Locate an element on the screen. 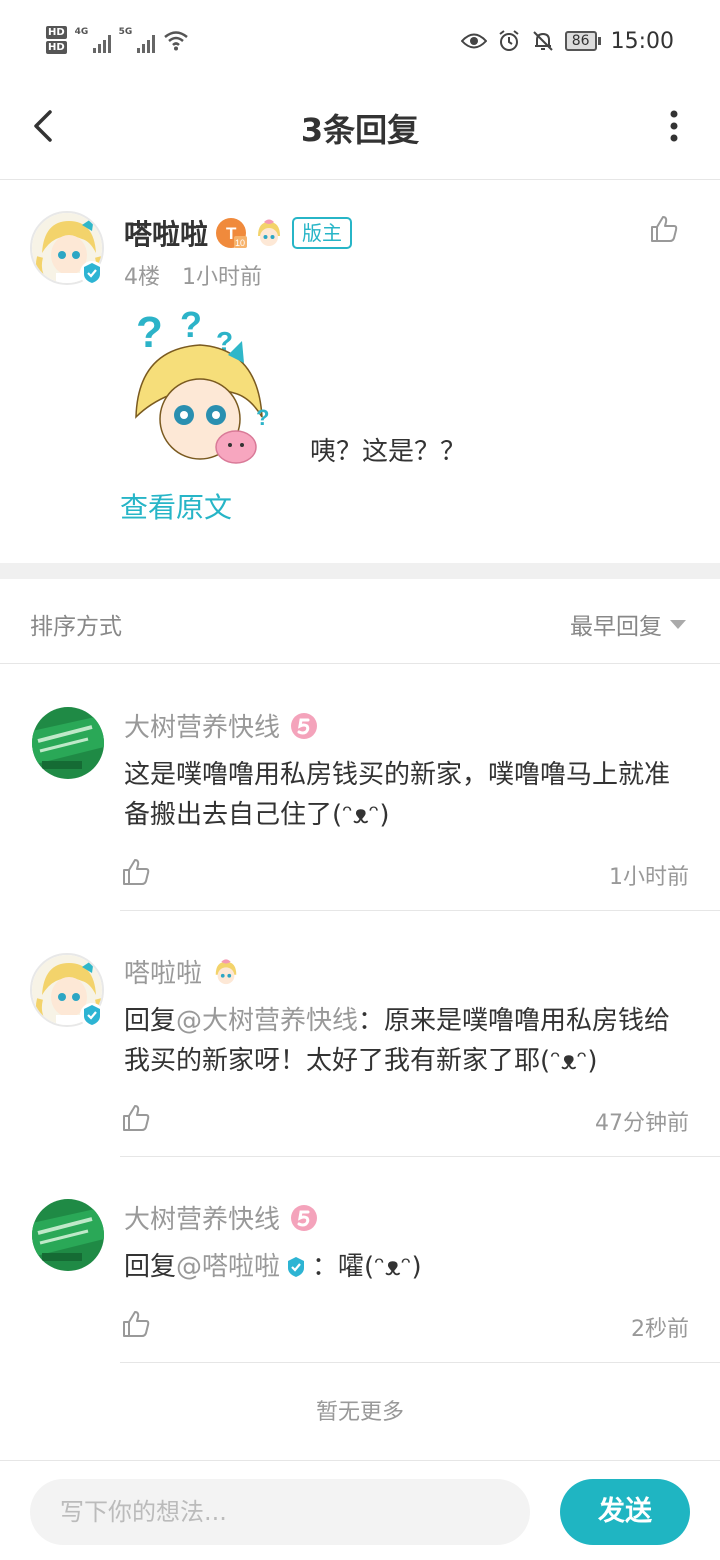 This screenshot has height=1560, width=720. post-author-row: 嗒啦啦 T 10 版主 is located at coordinates (238, 233).